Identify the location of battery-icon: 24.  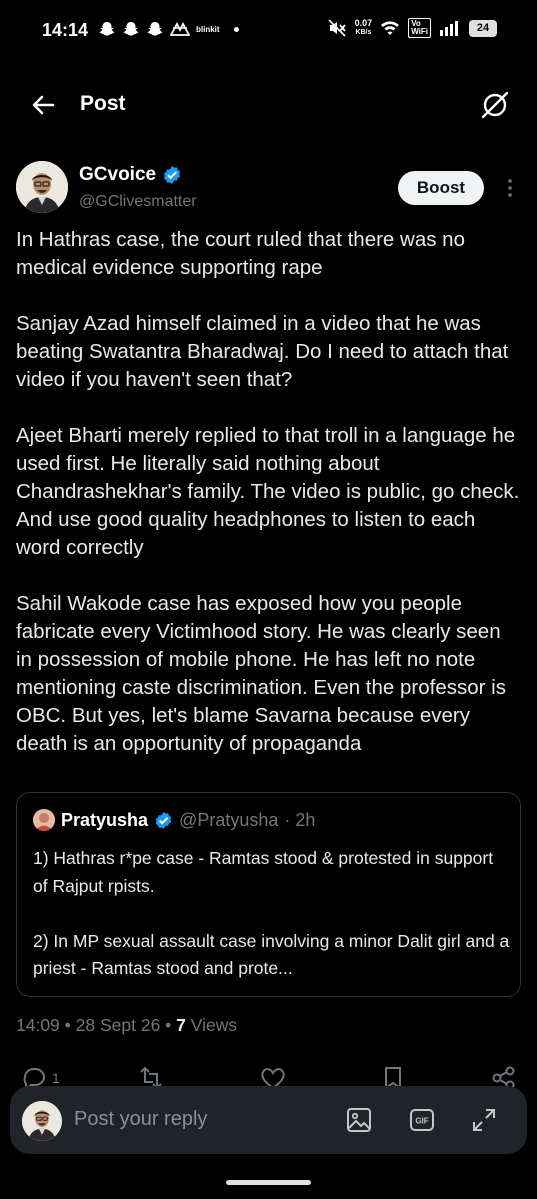
(483, 28).